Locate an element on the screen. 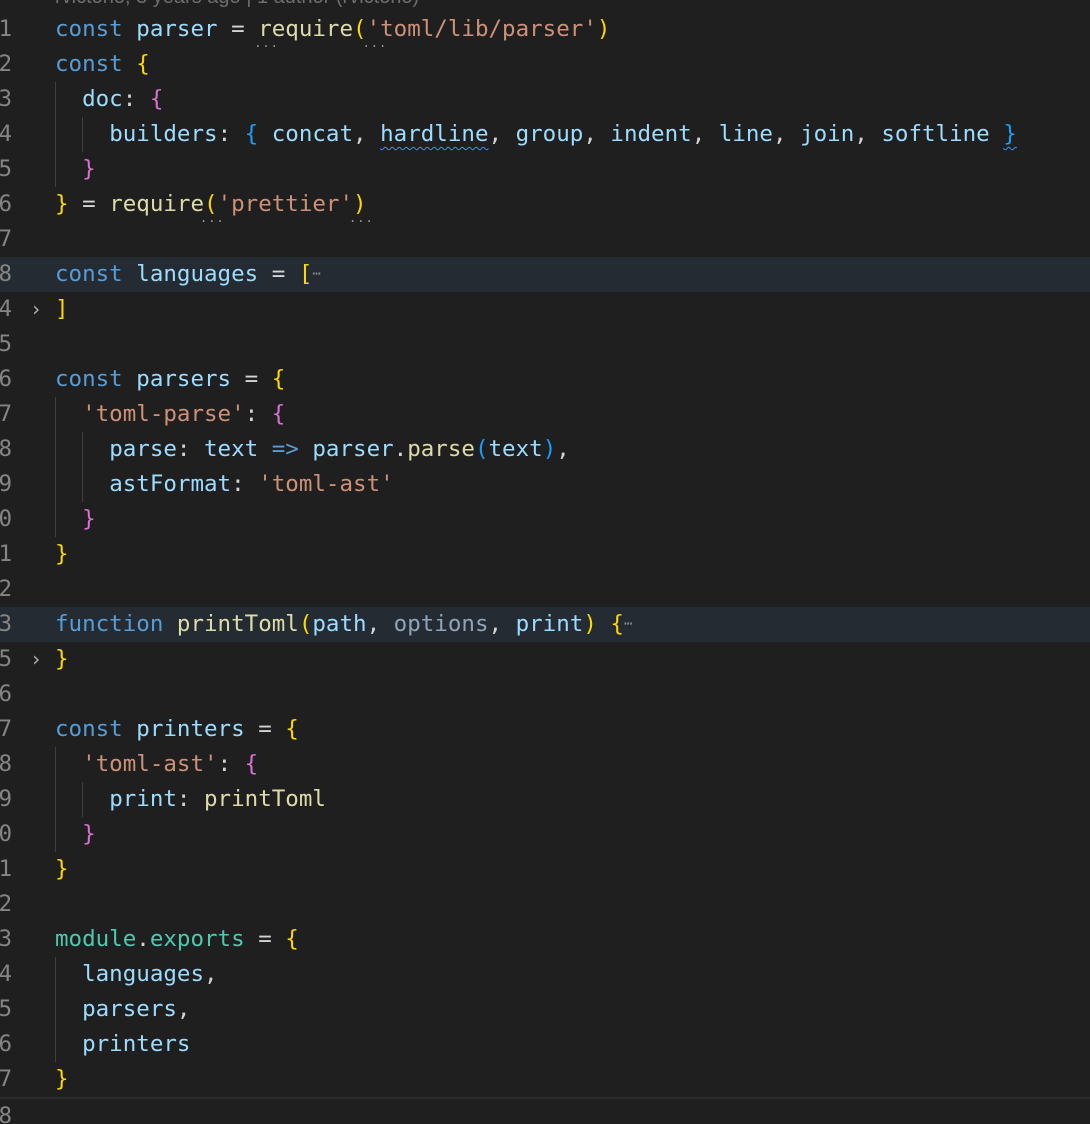 This screenshot has height=1124, width=1090. code-token: ( is located at coordinates (305, 624).